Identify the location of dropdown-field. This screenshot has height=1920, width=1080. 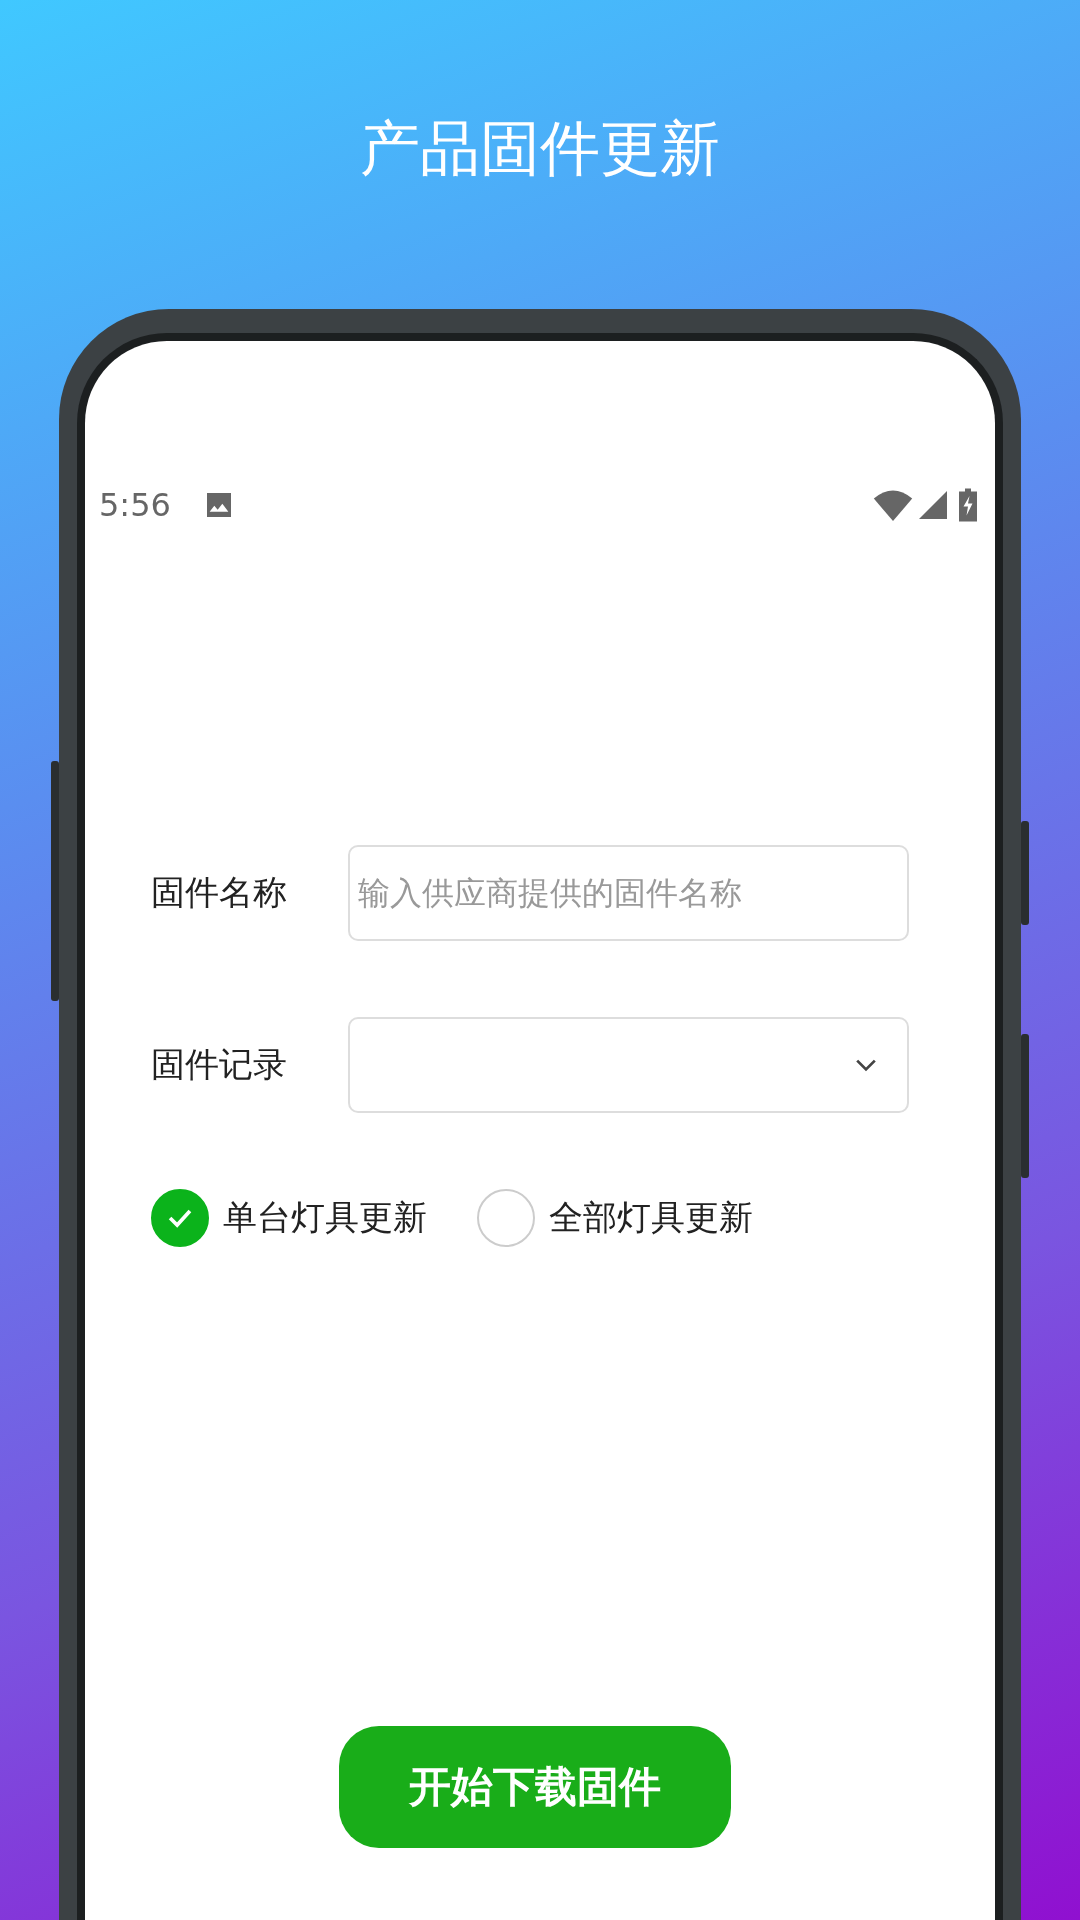
(628, 1065).